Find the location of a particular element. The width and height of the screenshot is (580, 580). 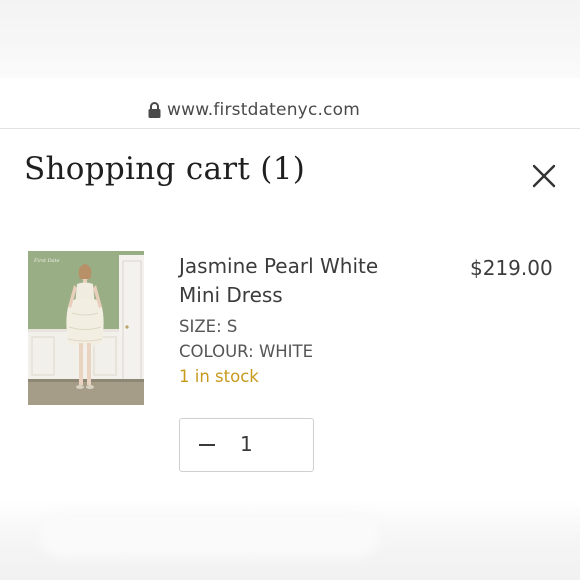

browser-address-bar: www.firstdatenyc.com is located at coordinates (290, 104).